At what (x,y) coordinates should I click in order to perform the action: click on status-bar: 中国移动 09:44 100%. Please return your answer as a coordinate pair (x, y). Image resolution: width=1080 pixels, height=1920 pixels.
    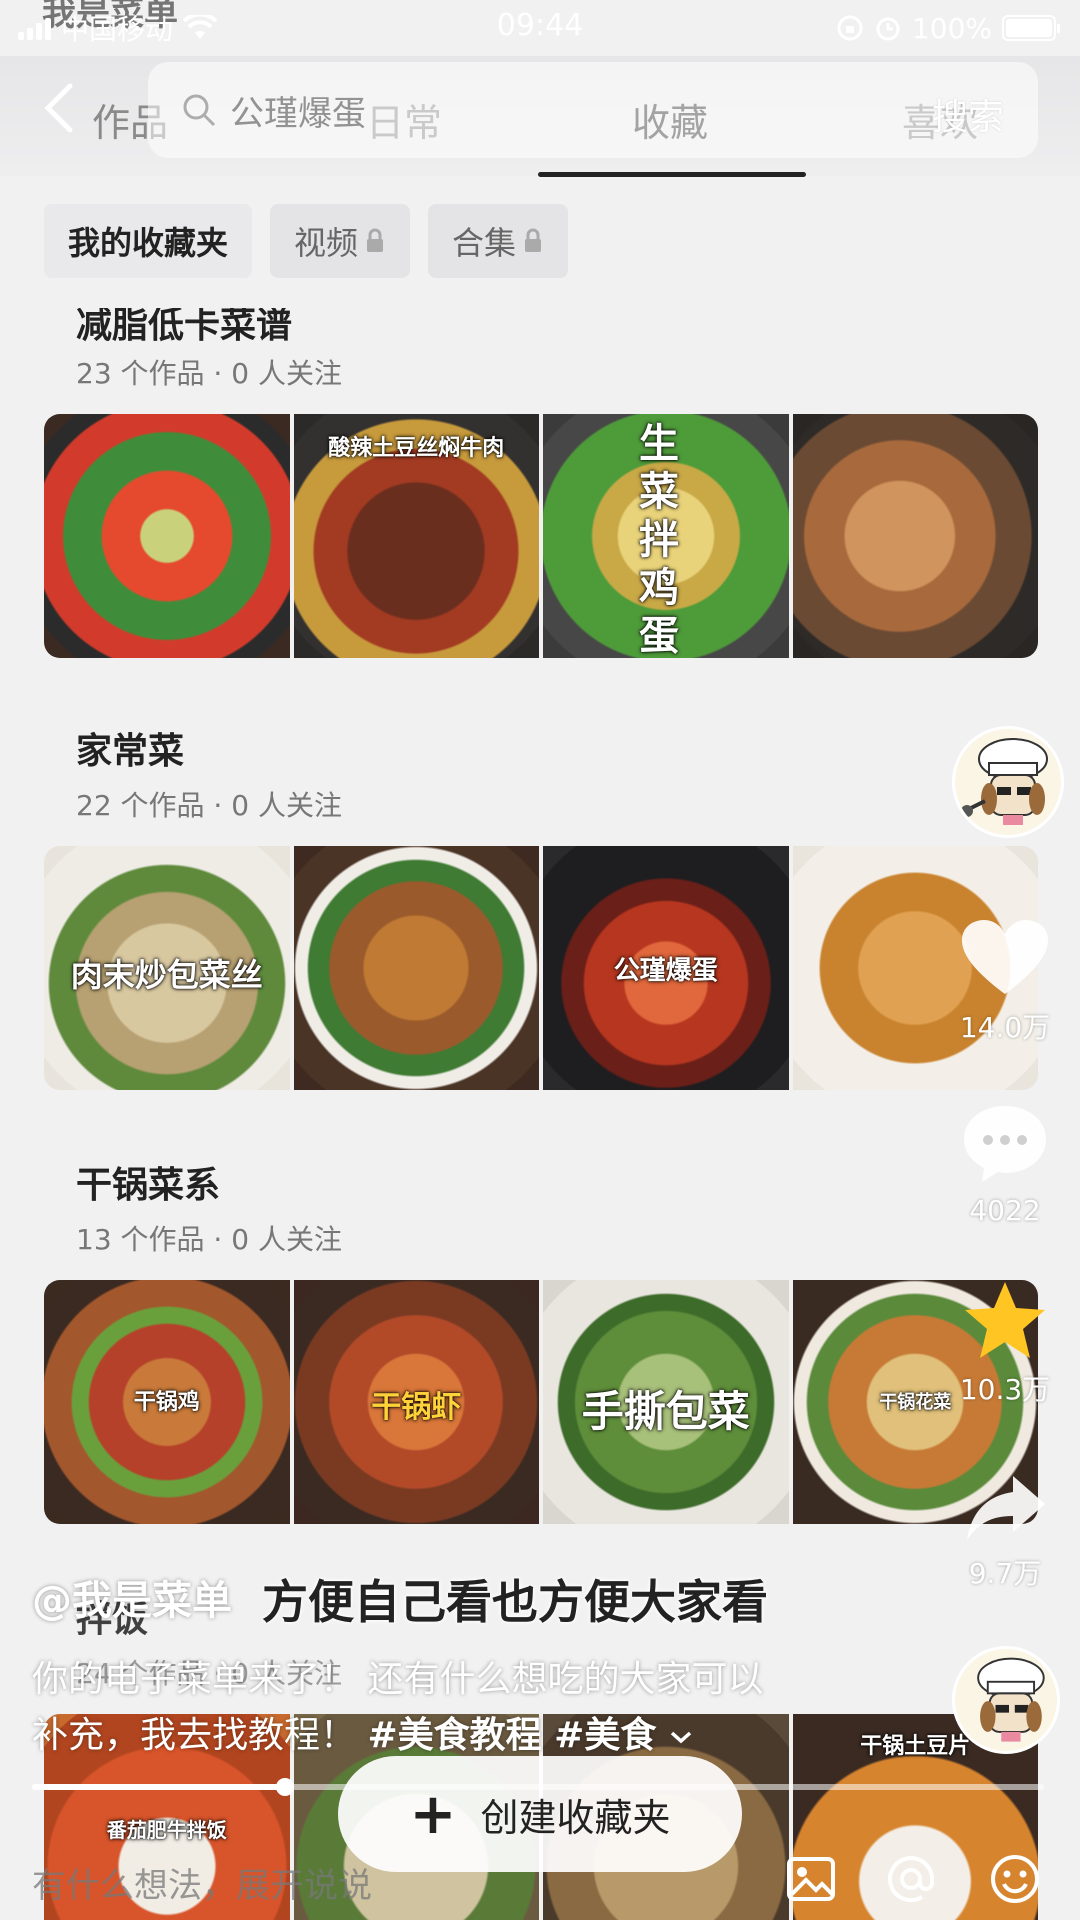
    Looking at the image, I should click on (540, 28).